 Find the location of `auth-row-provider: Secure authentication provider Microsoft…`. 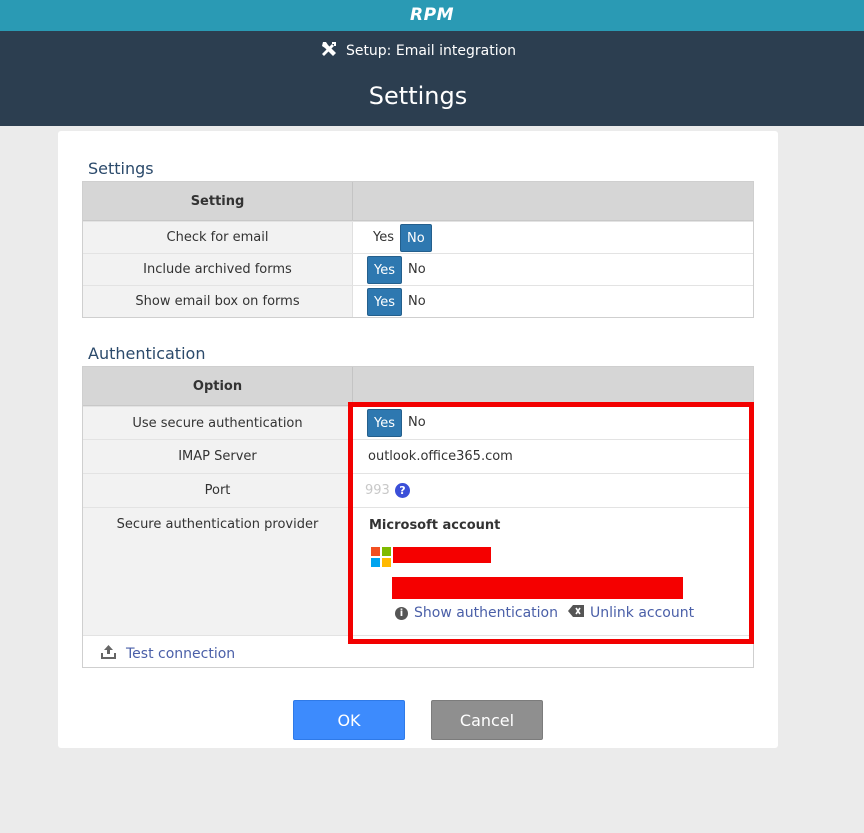

auth-row-provider: Secure authentication provider Microsoft… is located at coordinates (418, 571).